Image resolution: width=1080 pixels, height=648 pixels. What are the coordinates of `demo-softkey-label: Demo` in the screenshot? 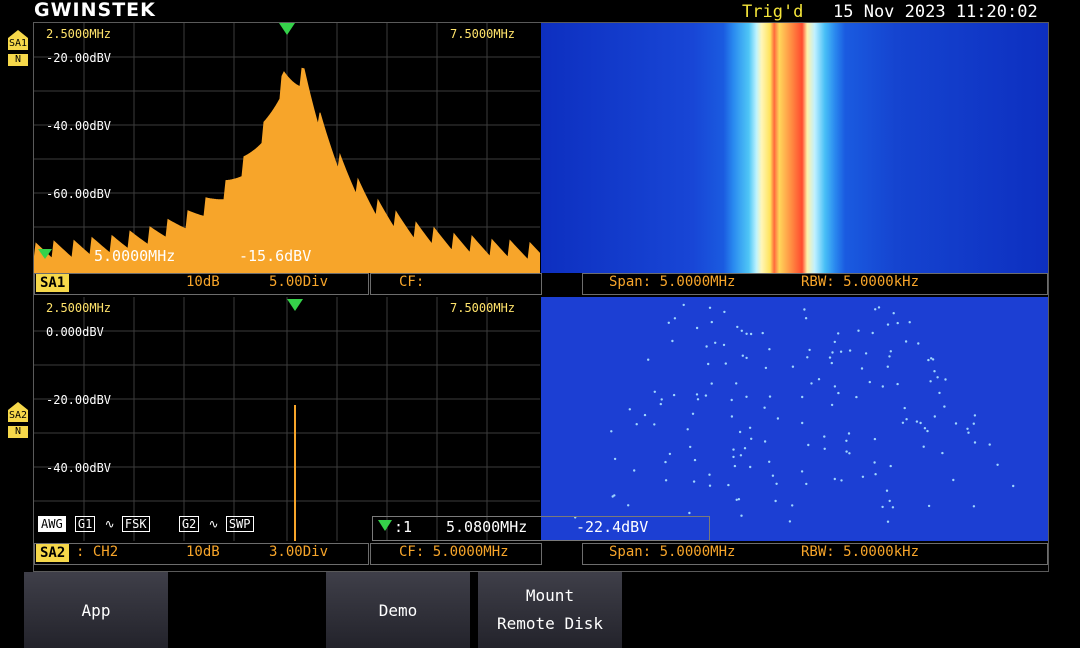 It's located at (398, 610).